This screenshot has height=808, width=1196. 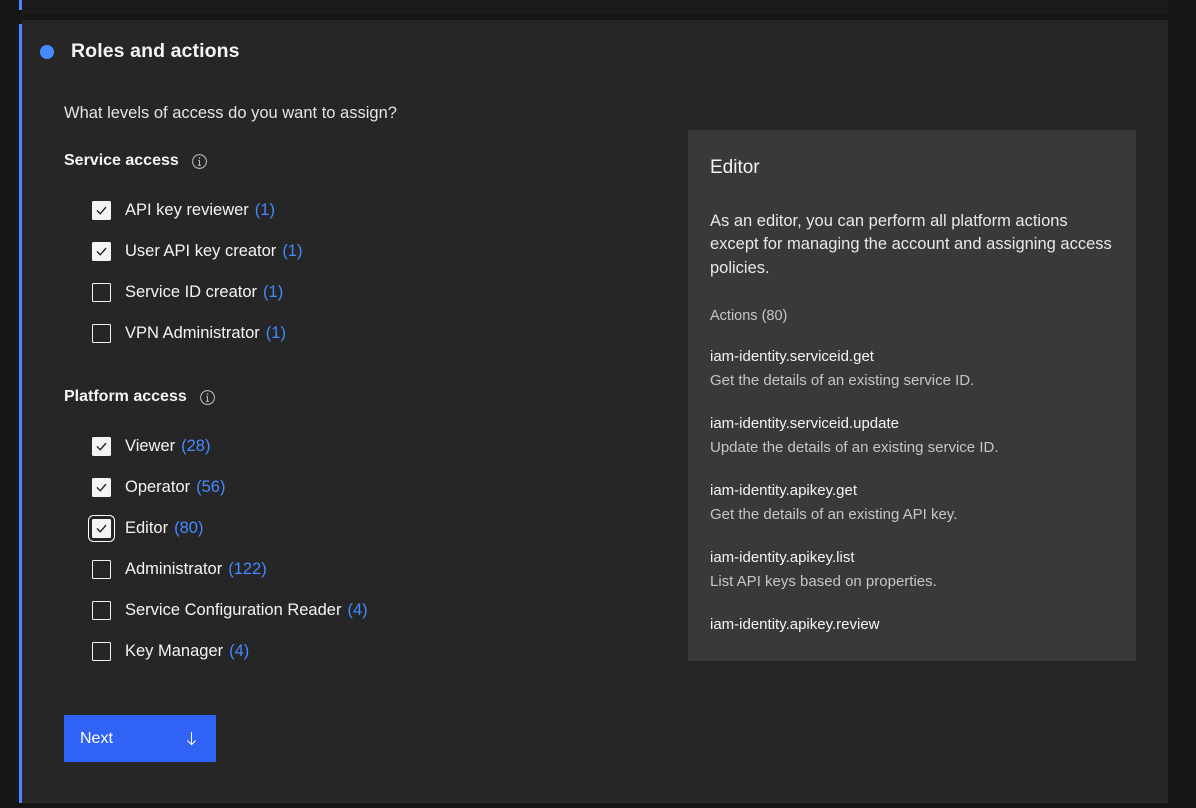 What do you see at coordinates (749, 315) in the screenshot?
I see `role-actions-count: Actions (80)` at bounding box center [749, 315].